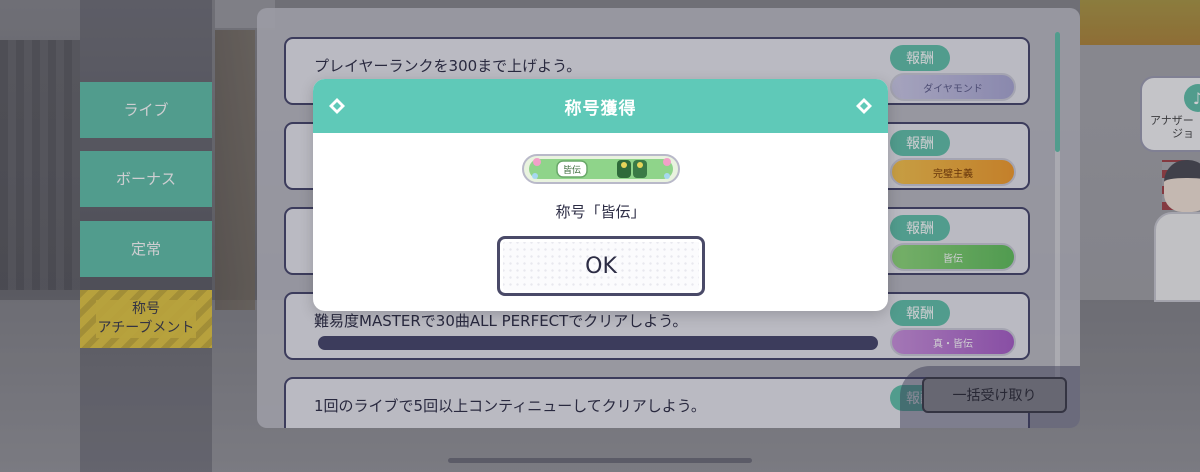 The width and height of the screenshot is (1200, 472). I want to click on dialog-title: 称号獲得, so click(600, 108).